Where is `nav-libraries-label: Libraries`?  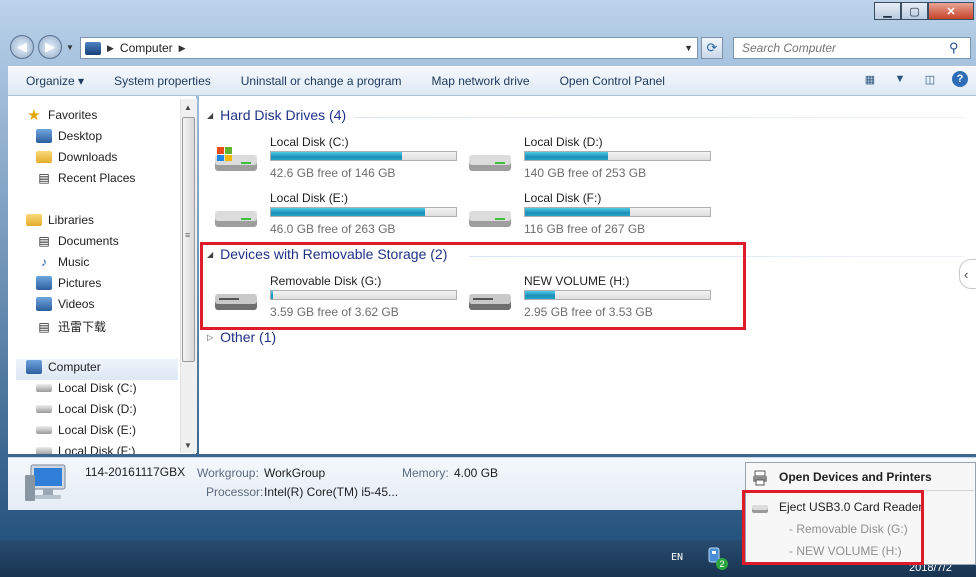 nav-libraries-label: Libraries is located at coordinates (71, 220).